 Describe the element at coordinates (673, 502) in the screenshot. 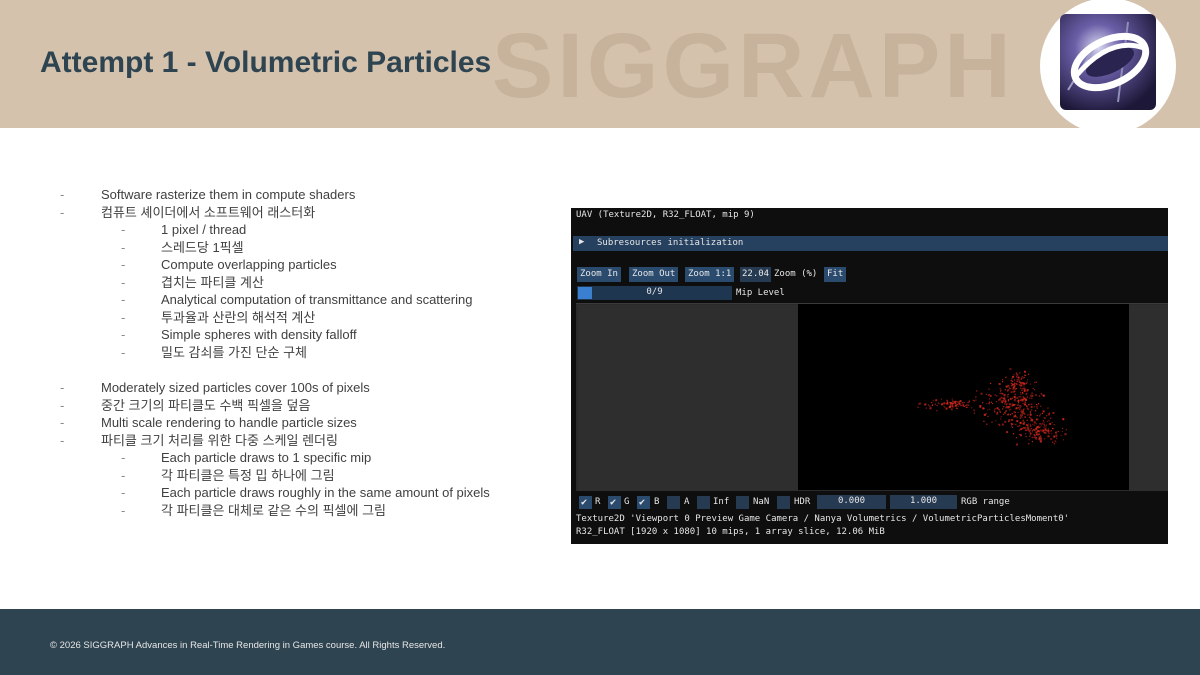

I see `channel-checkbox-a` at that location.